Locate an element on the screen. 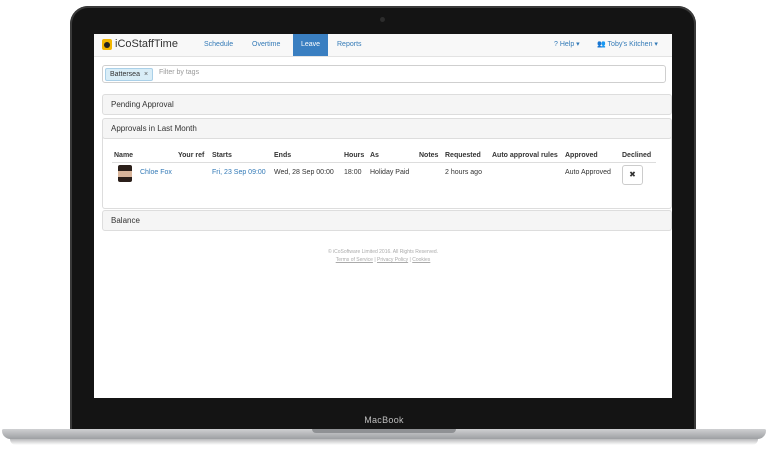 The height and width of the screenshot is (450, 768). panel-pending-approval: Pending Approval is located at coordinates (387, 104).